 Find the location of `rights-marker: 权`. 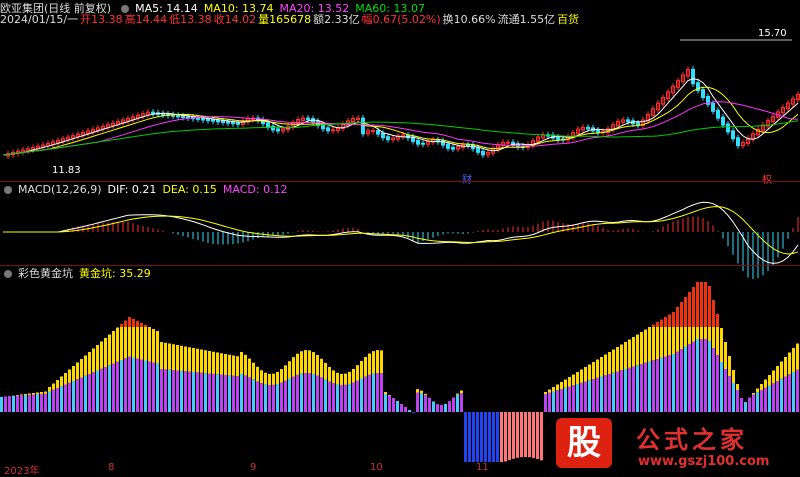

rights-marker: 权 is located at coordinates (767, 178).